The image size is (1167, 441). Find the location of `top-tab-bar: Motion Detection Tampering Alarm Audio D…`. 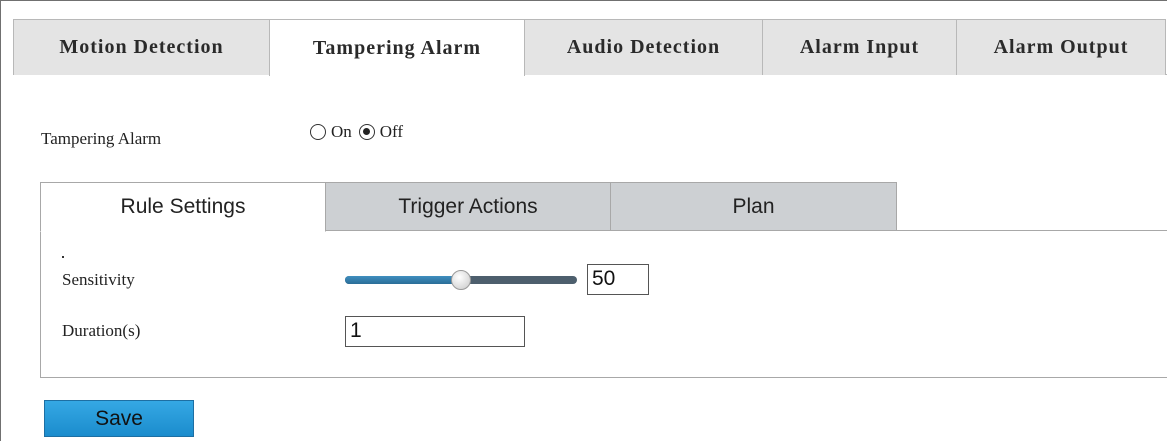

top-tab-bar: Motion Detection Tampering Alarm Audio D… is located at coordinates (590, 47).